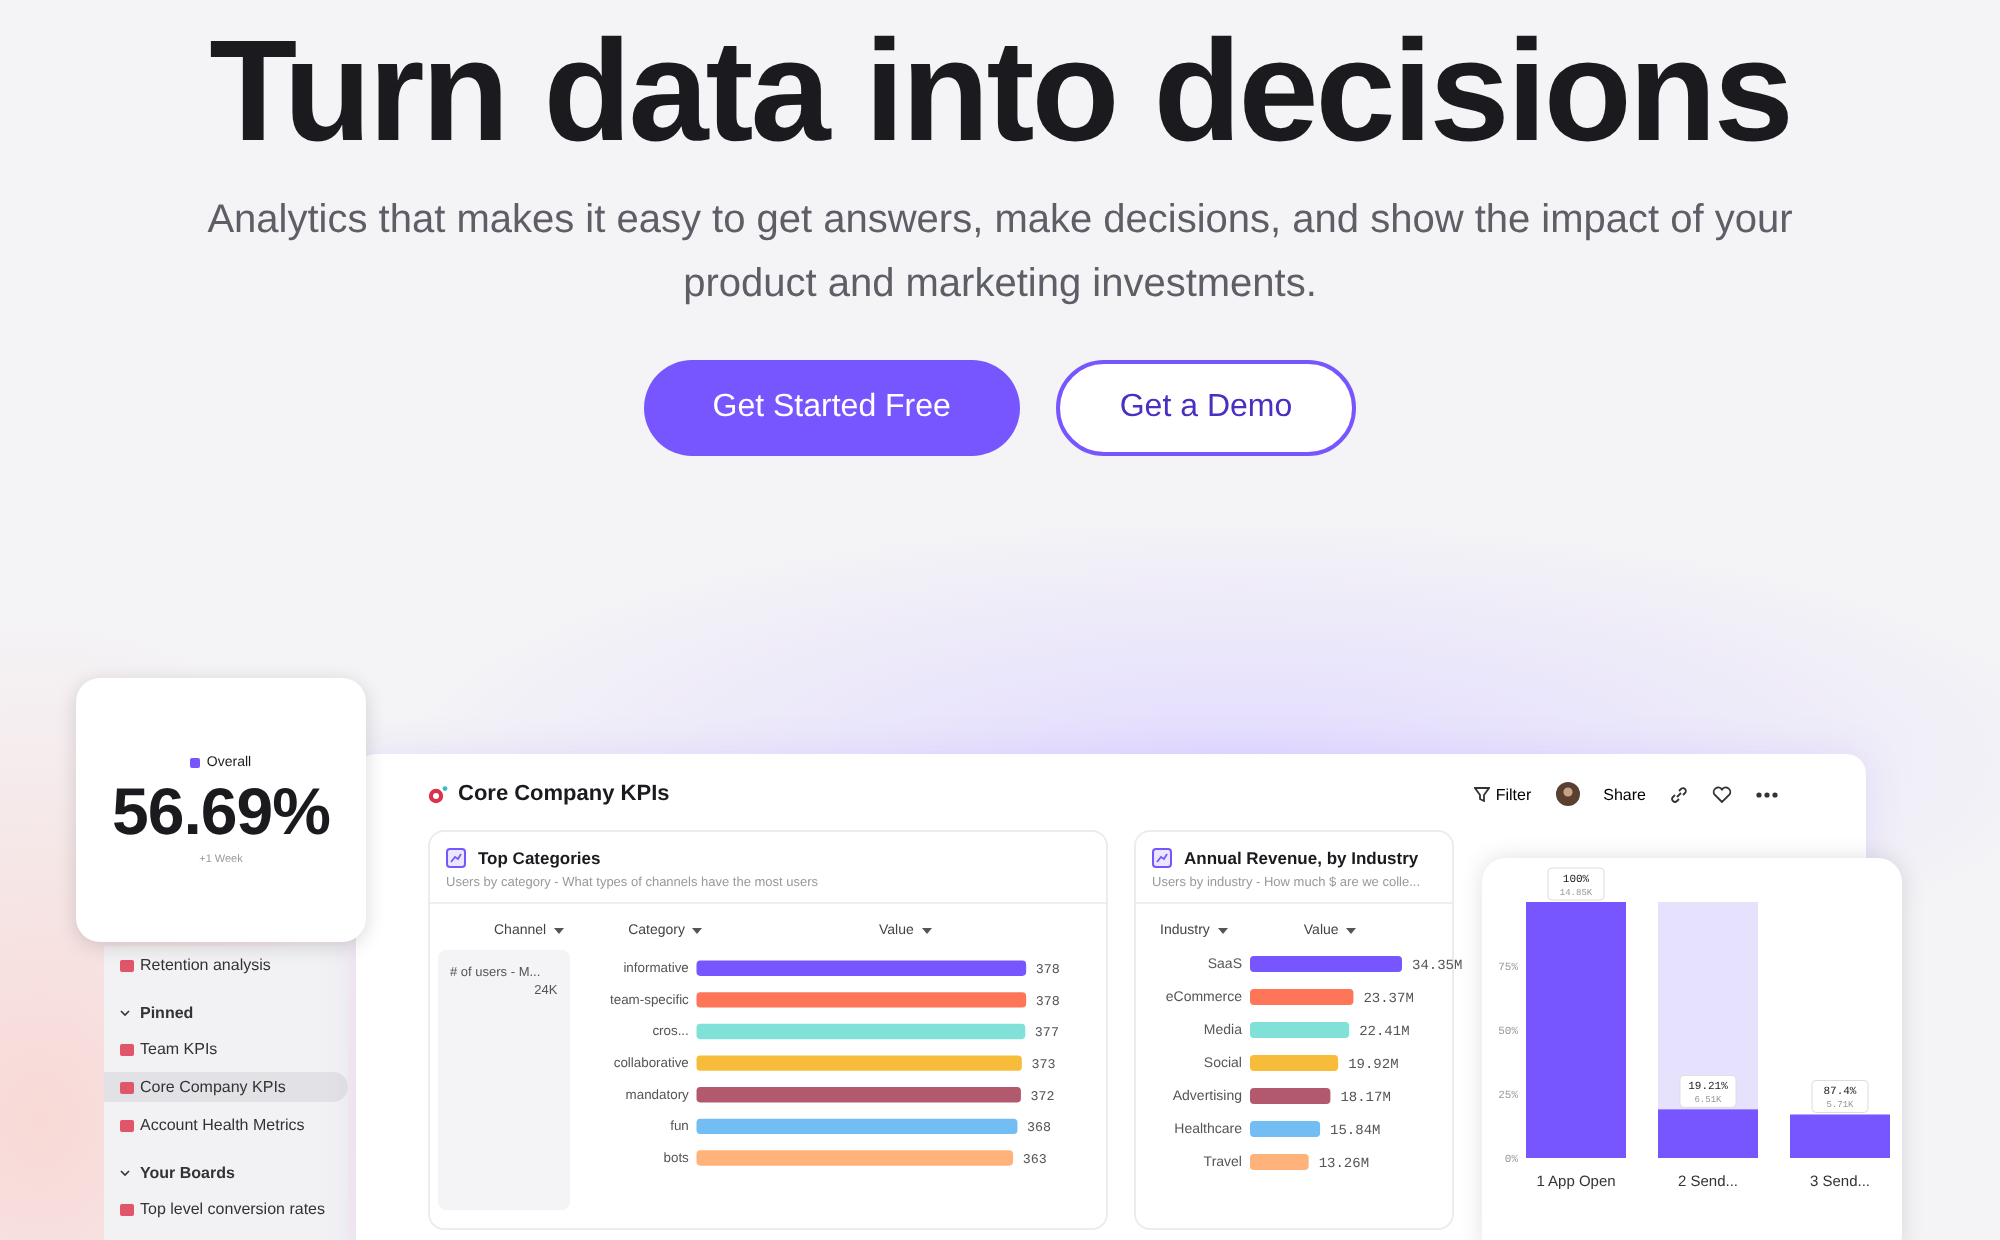 The width and height of the screenshot is (2000, 1240). Describe the element at coordinates (1679, 794) in the screenshot. I see `link-icon` at that location.